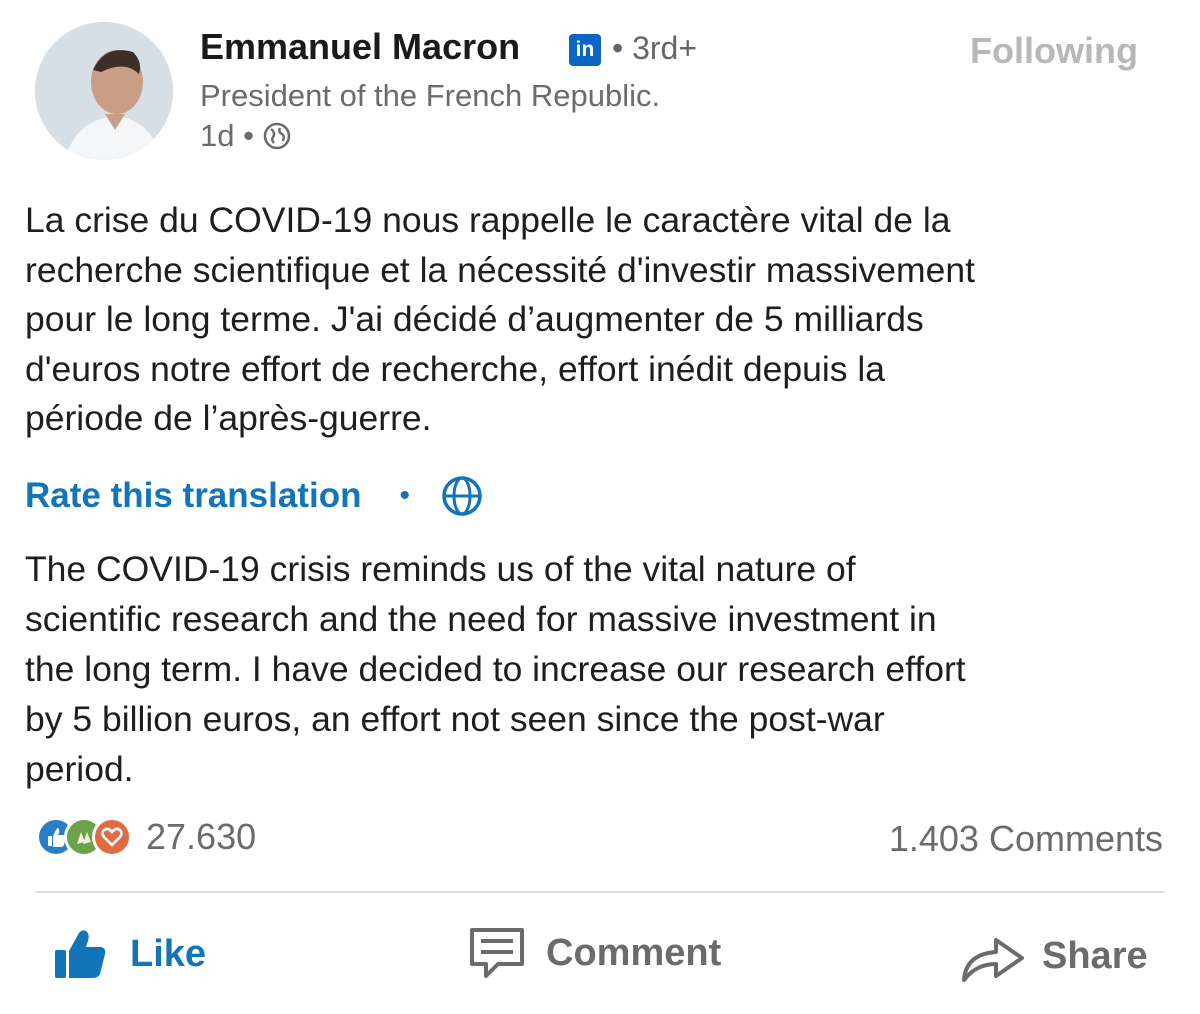 This screenshot has height=1014, width=1200. I want to click on divider, so click(600, 892).